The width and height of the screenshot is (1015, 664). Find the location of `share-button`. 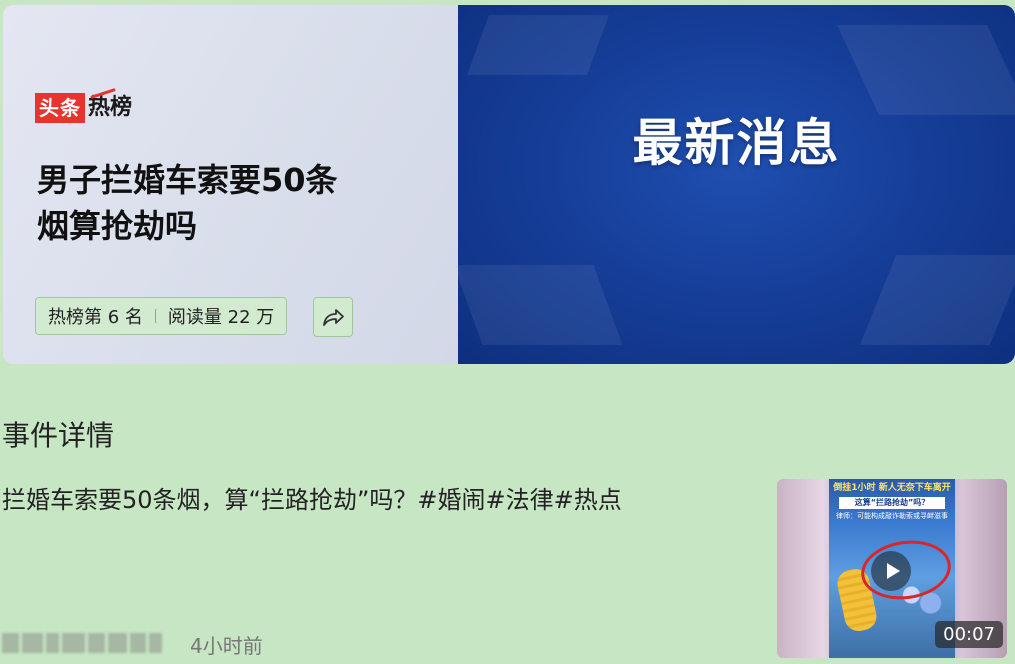

share-button is located at coordinates (333, 317).